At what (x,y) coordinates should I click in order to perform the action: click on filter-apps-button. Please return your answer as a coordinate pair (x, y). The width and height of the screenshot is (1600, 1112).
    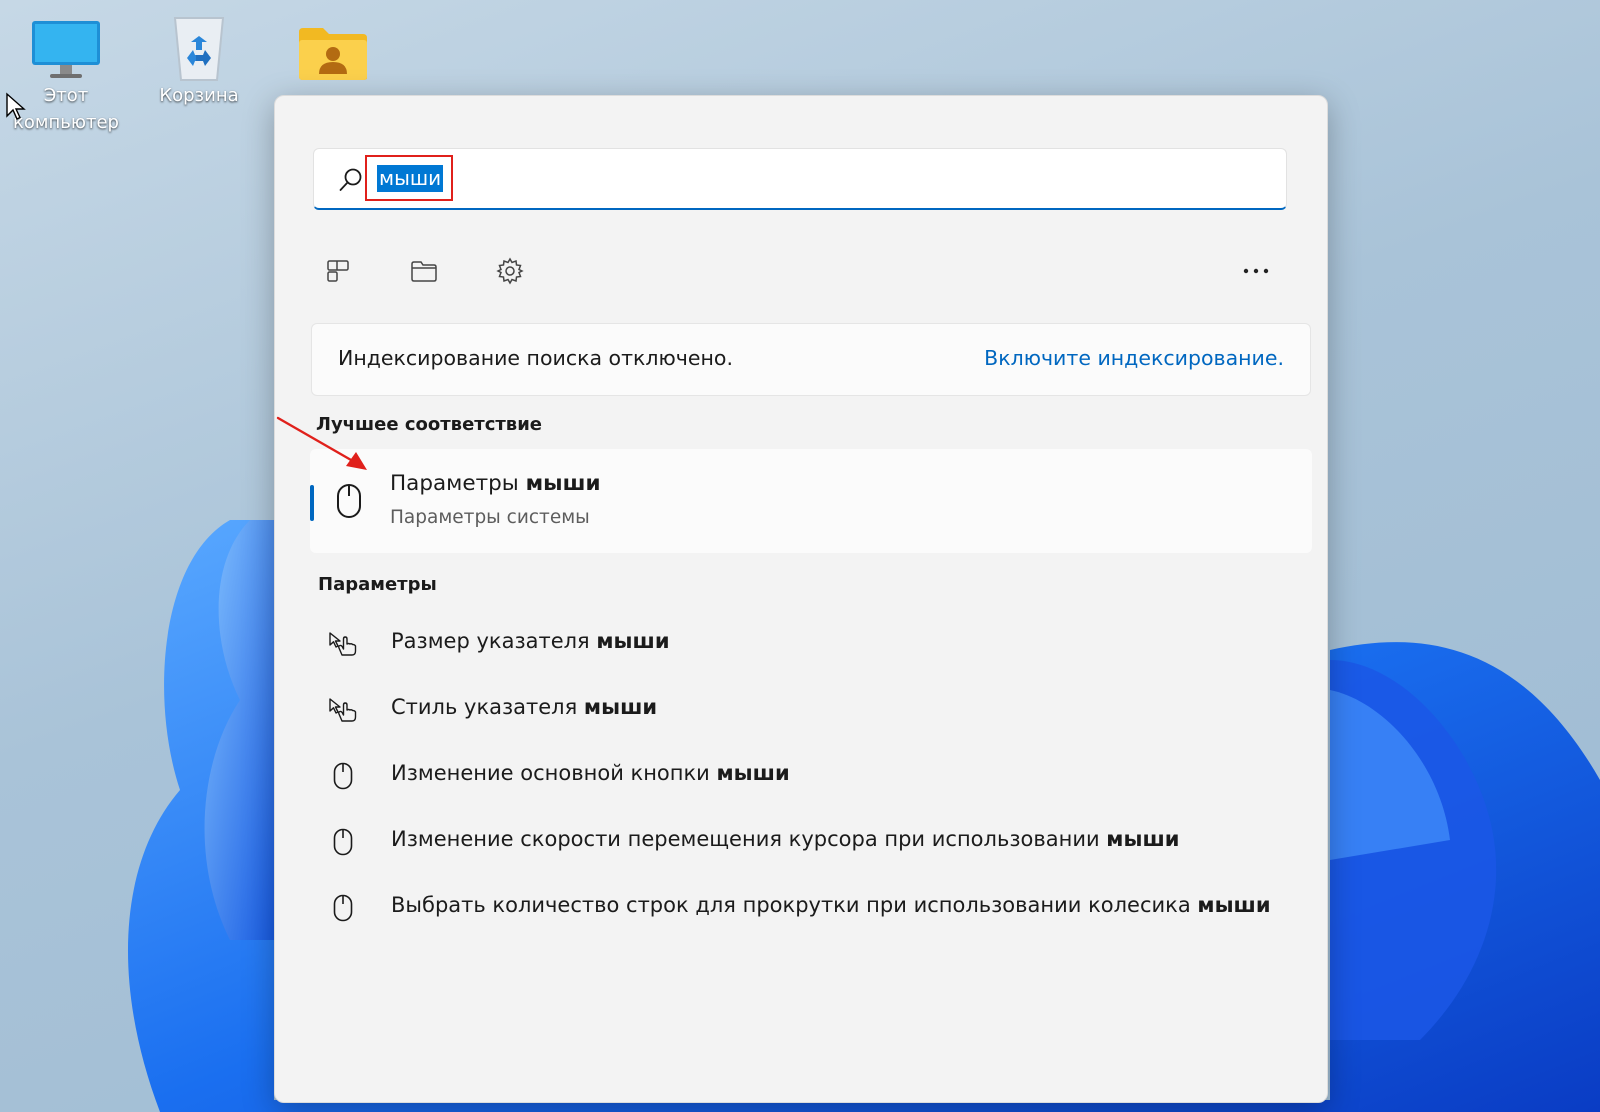
    Looking at the image, I should click on (338, 271).